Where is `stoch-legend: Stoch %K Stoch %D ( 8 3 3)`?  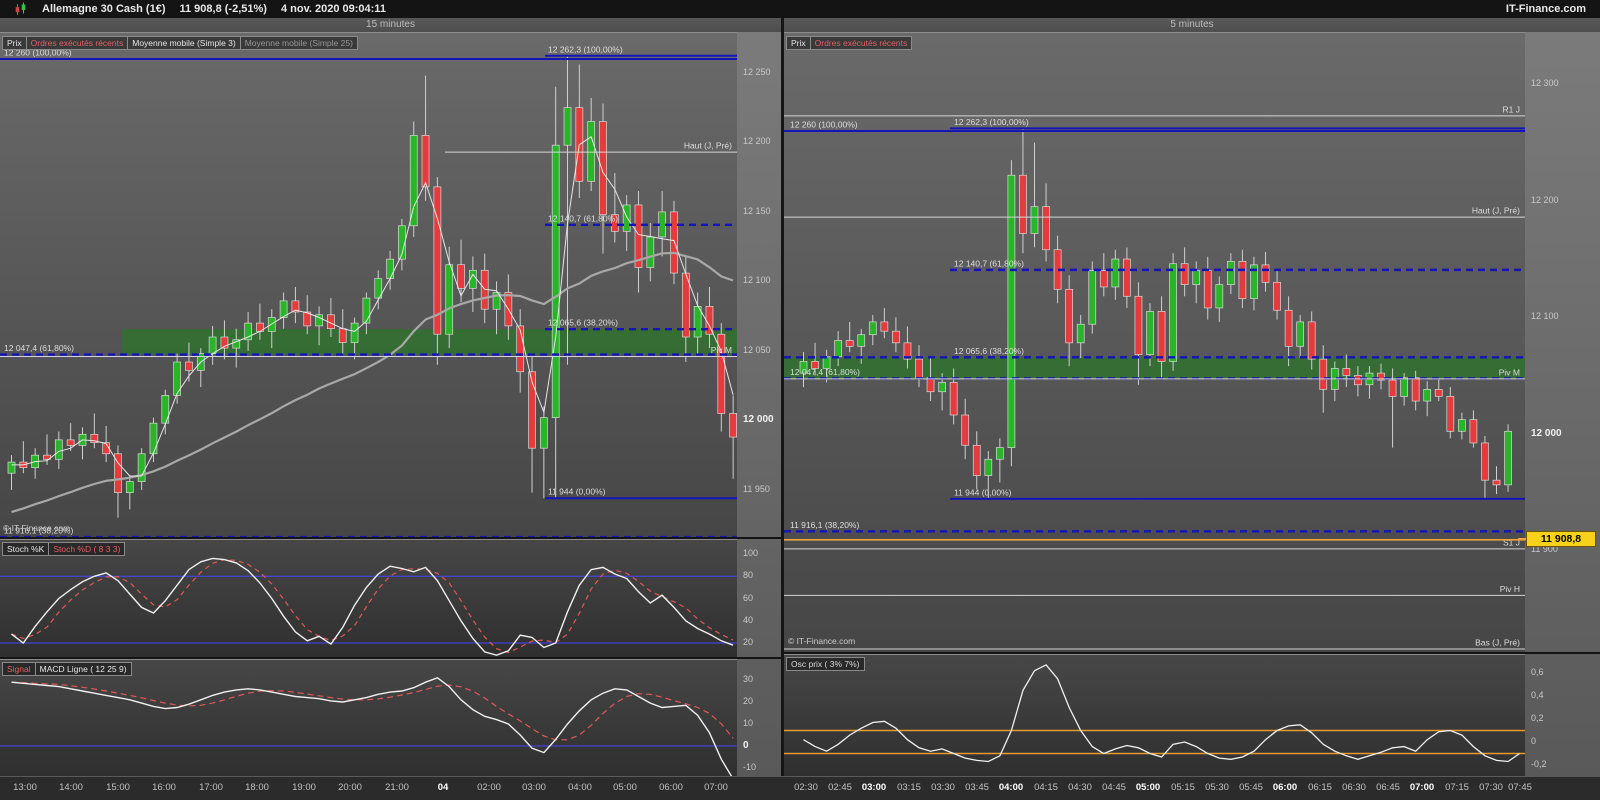
stoch-legend: Stoch %K Stoch %D ( 8 3 3) is located at coordinates (64, 549).